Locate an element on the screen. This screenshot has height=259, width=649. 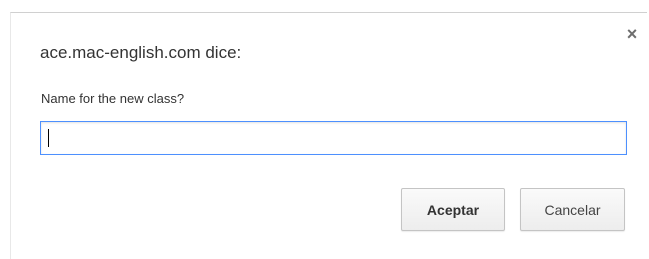
dialog-message: Name for the new class? is located at coordinates (113, 98).